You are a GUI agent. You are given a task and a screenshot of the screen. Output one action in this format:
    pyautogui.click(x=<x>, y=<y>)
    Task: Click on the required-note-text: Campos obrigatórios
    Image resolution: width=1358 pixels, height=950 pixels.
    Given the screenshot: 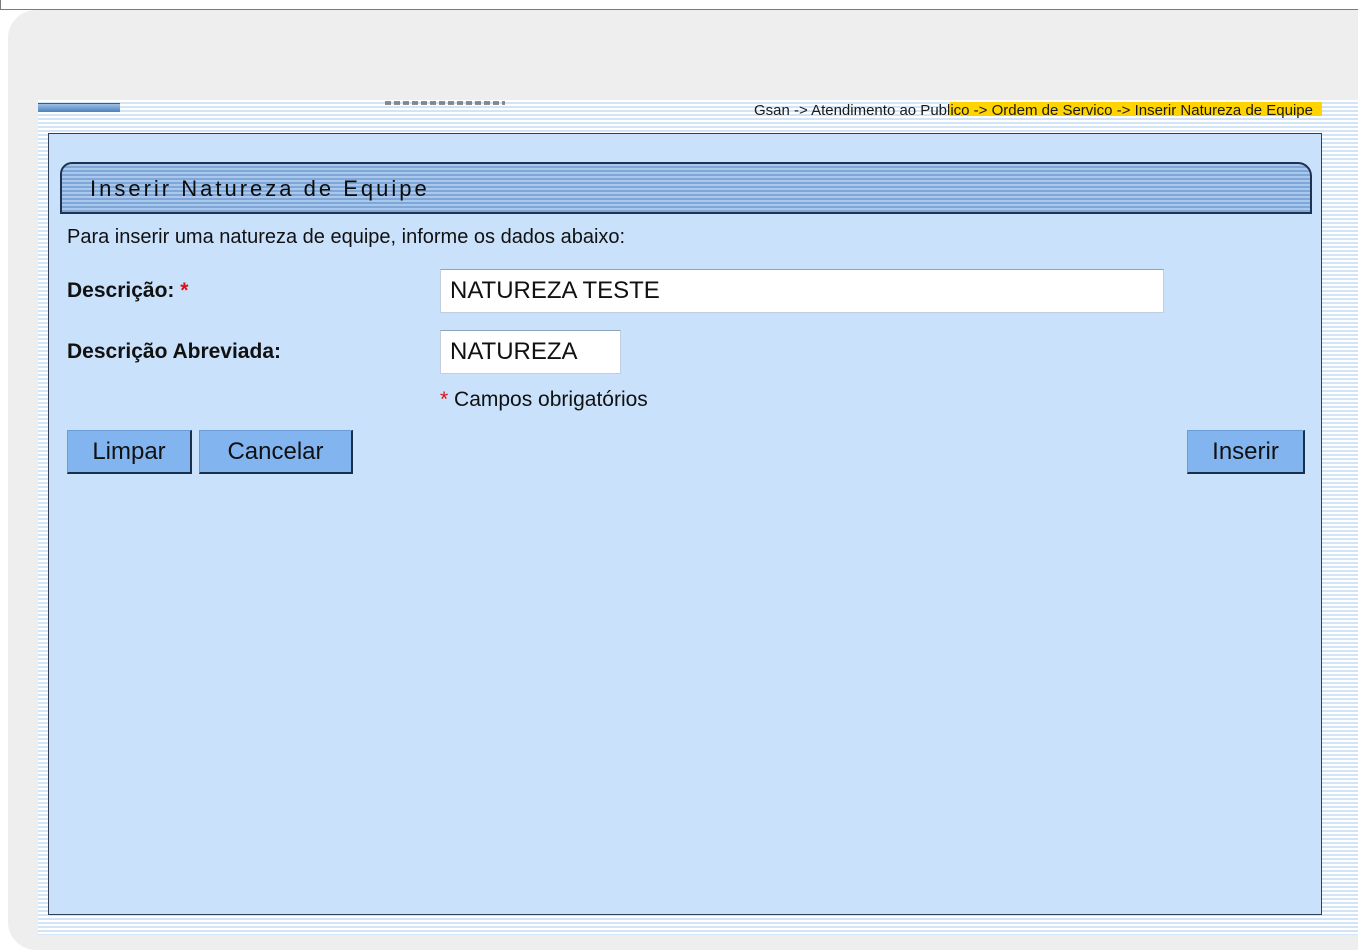 What is the action you would take?
    pyautogui.click(x=551, y=399)
    